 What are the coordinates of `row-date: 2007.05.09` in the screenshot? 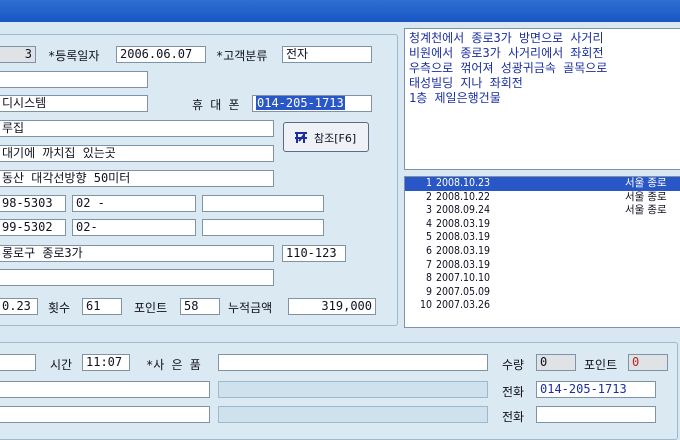 It's located at (463, 291).